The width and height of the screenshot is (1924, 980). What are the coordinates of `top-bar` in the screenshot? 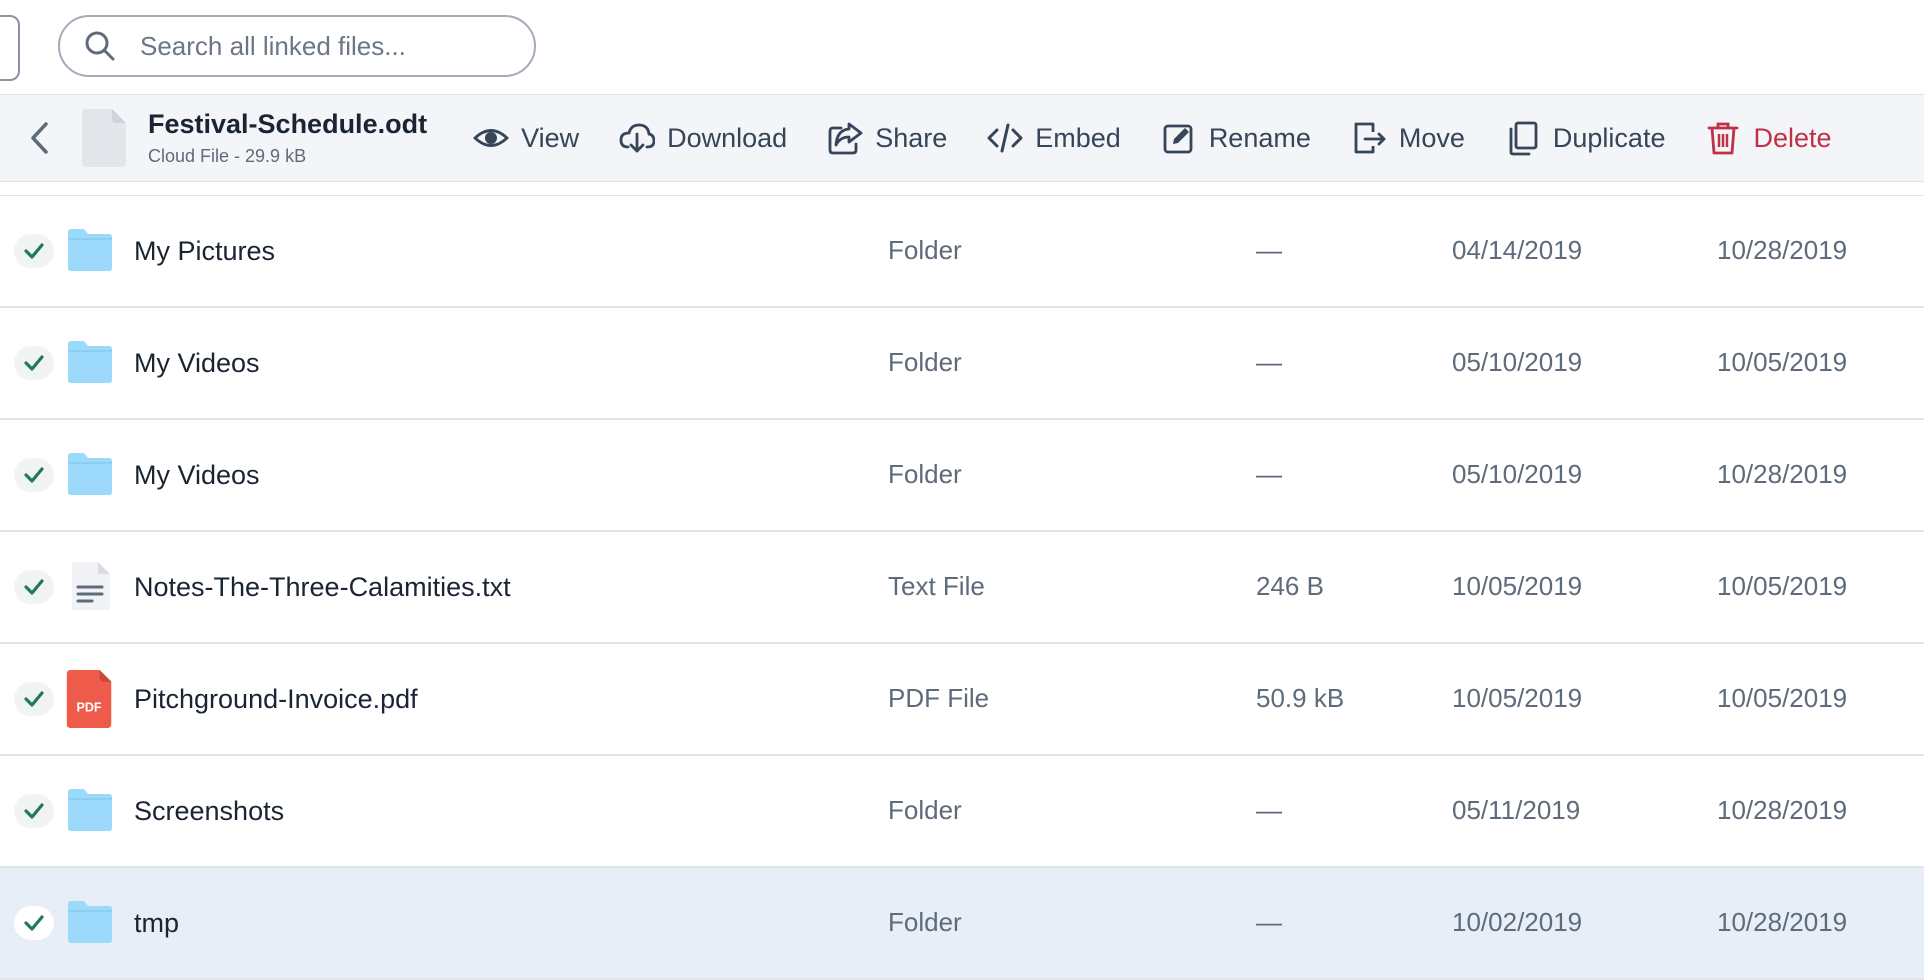 It's located at (962, 47).